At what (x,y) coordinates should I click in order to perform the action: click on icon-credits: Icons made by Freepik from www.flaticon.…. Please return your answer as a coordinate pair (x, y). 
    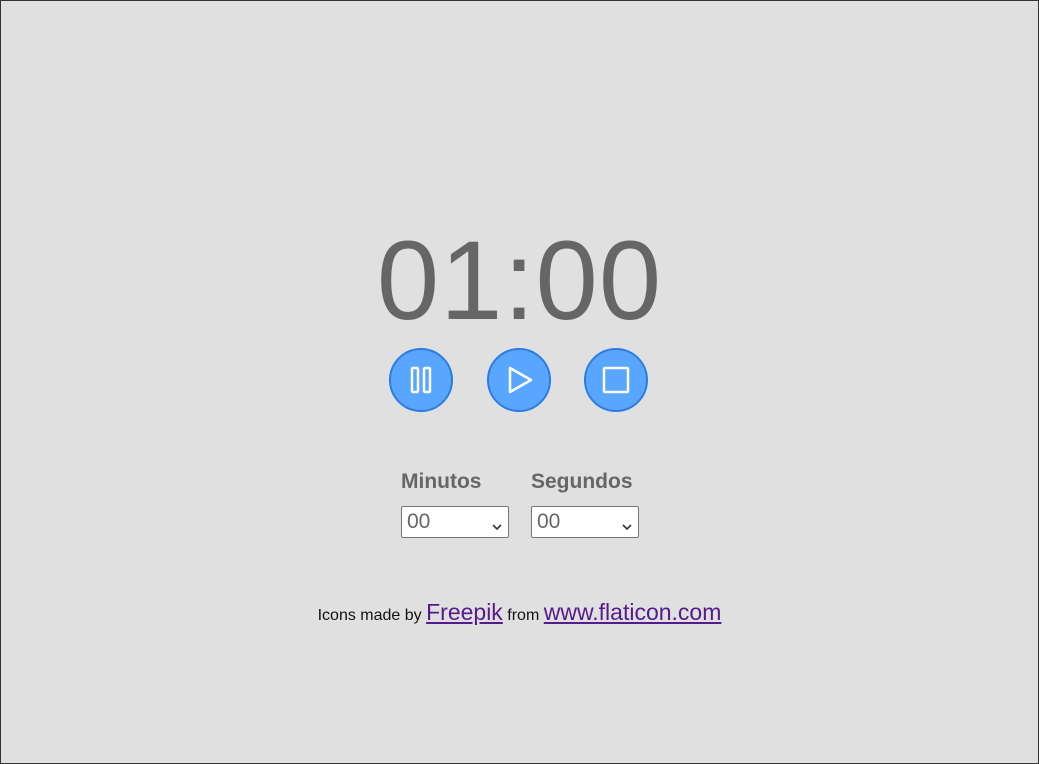
    Looking at the image, I should click on (519, 612).